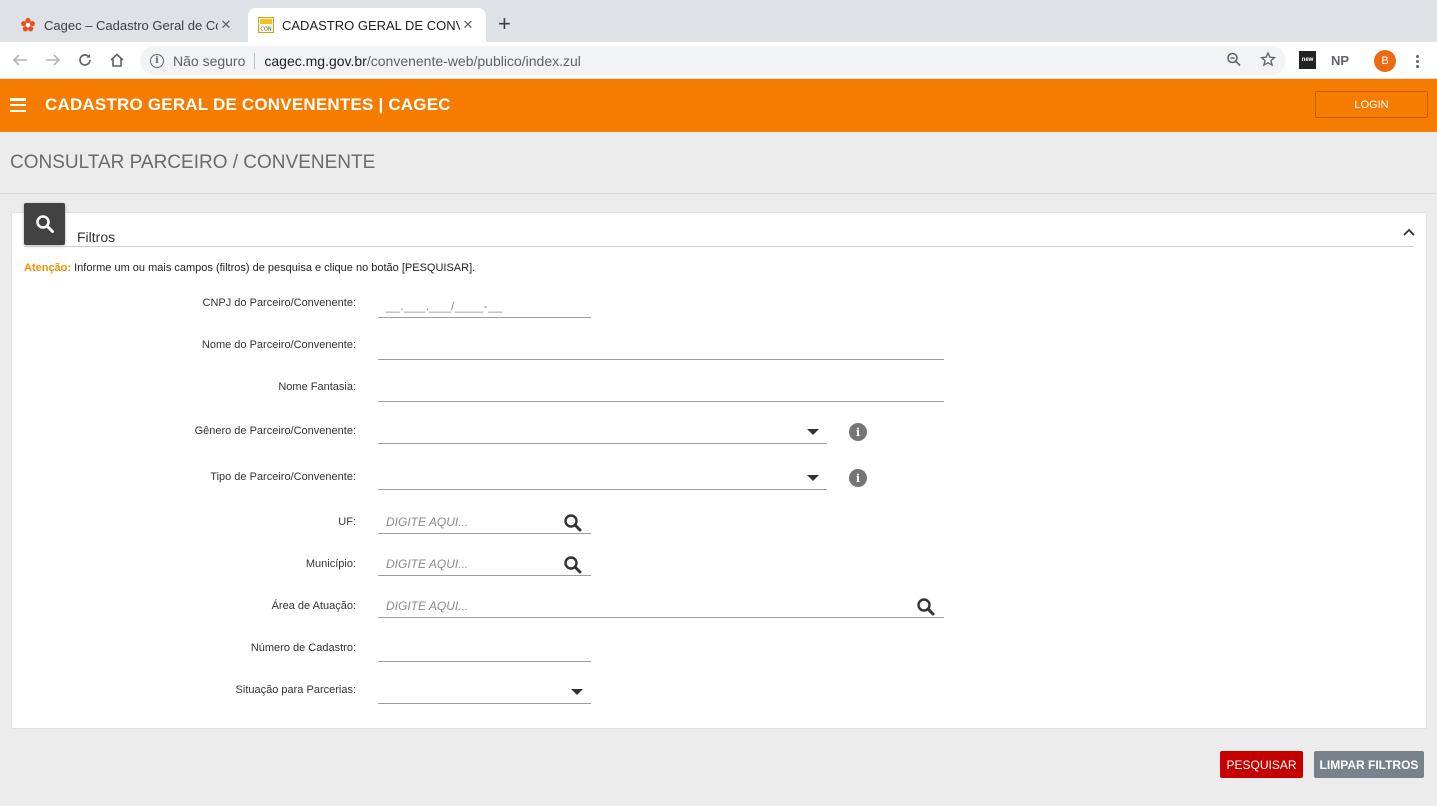  I want to click on con-icon-text: CON, so click(265, 30).